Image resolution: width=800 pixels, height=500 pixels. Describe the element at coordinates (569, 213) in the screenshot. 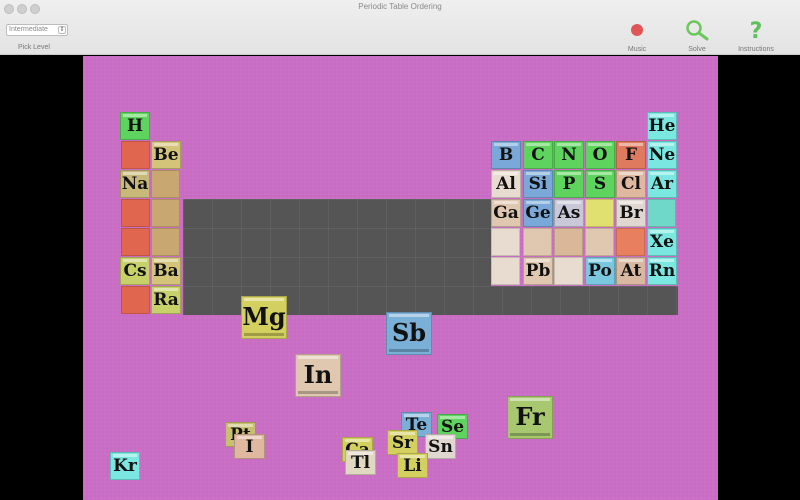

I see `element-tile: As` at that location.